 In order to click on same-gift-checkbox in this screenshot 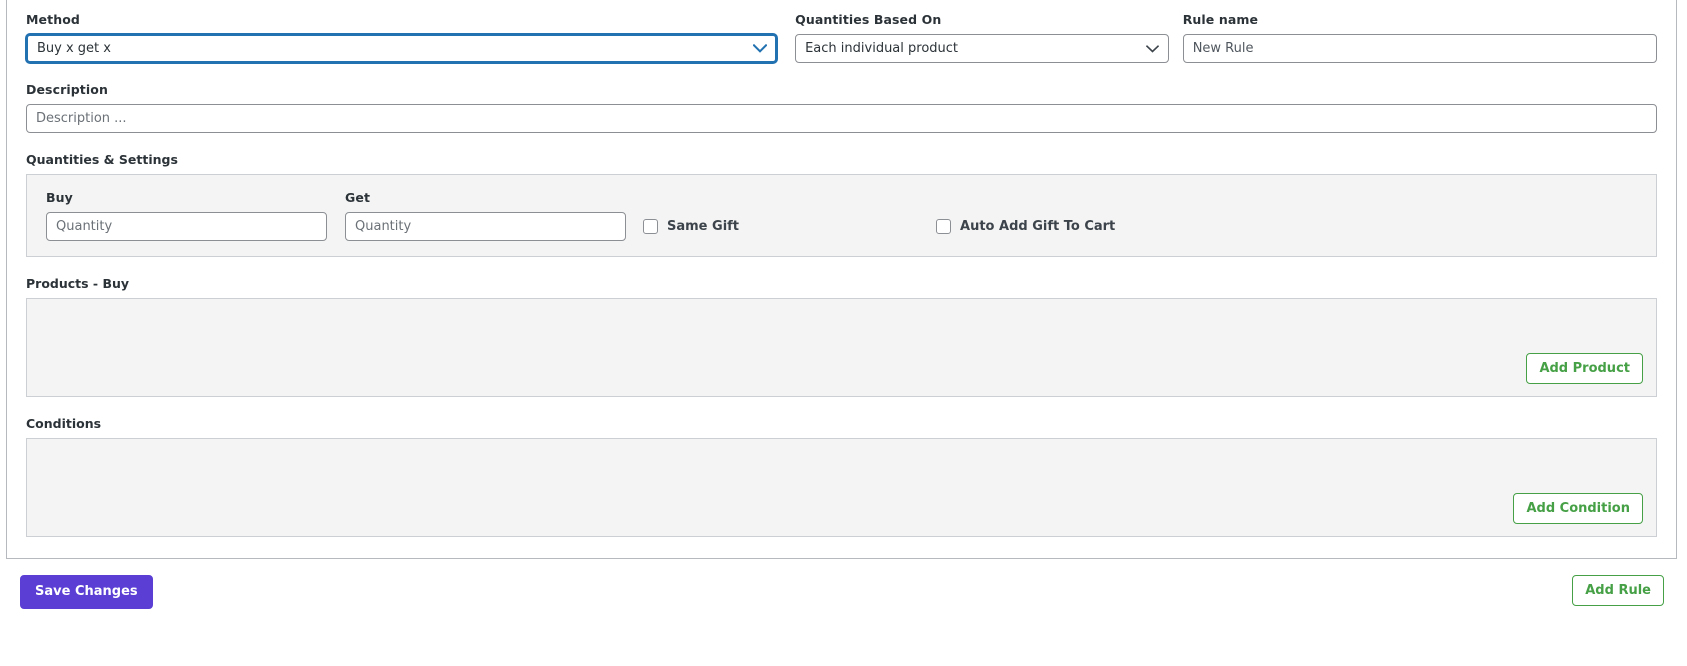, I will do `click(650, 226)`.